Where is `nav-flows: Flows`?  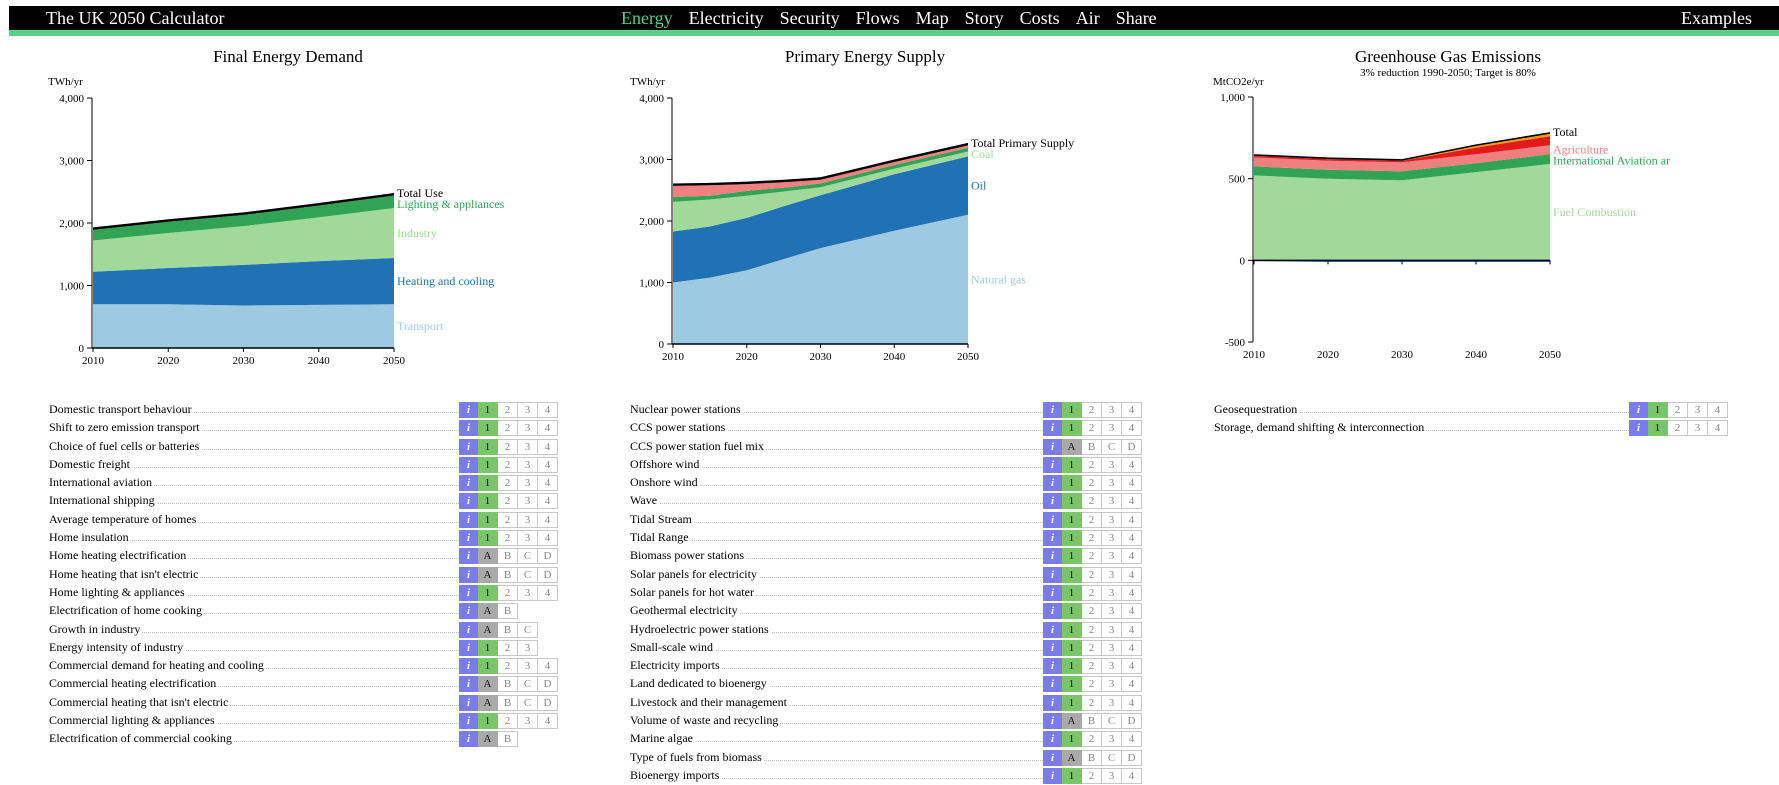 nav-flows: Flows is located at coordinates (878, 18).